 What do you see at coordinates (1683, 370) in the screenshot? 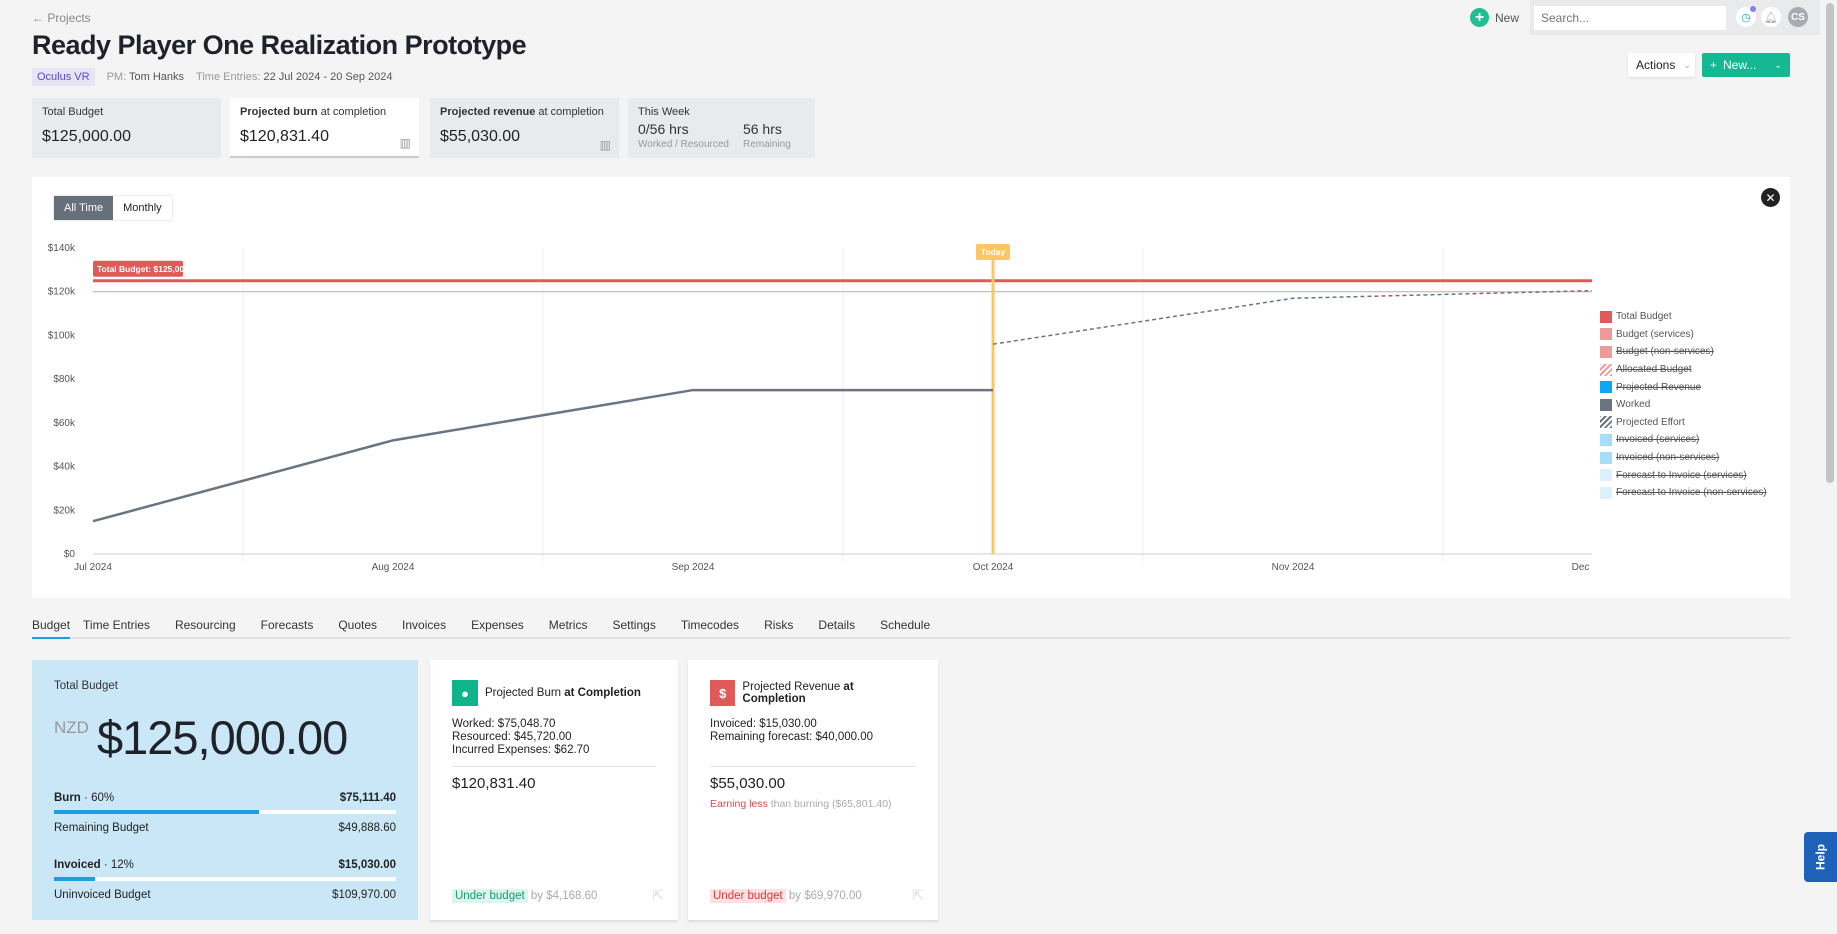
I see `legend-item: Allocated Budget` at bounding box center [1683, 370].